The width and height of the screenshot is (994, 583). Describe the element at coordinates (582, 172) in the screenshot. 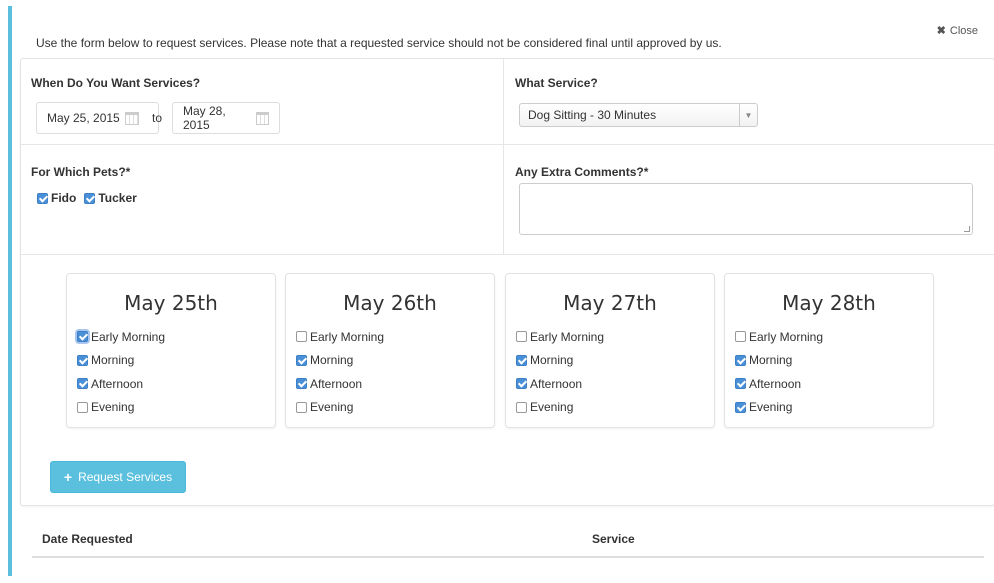

I see `comments-label: Any Extra Comments?*` at that location.